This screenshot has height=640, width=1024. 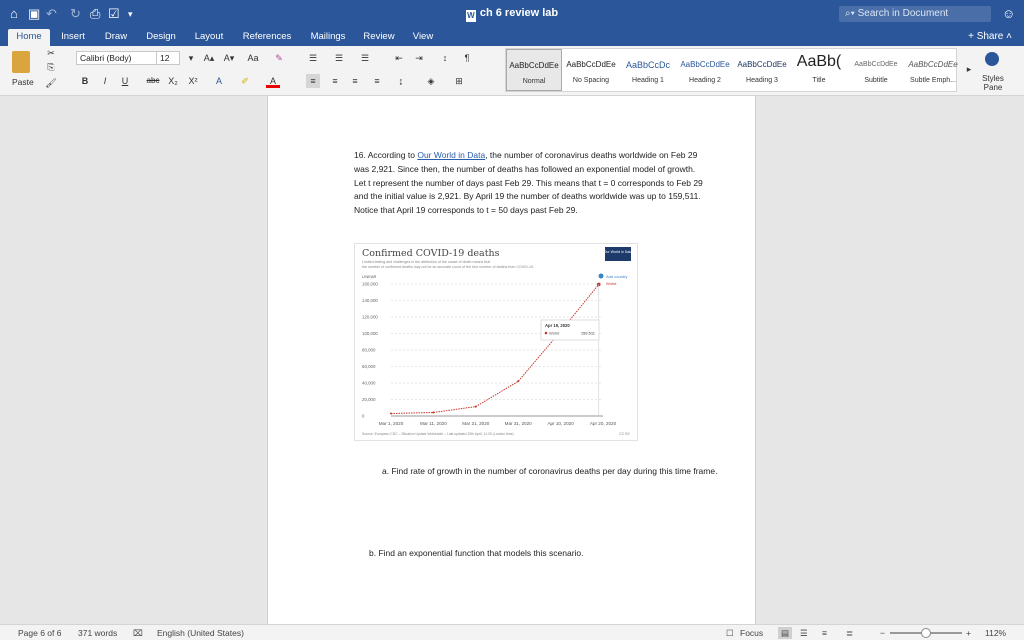 What do you see at coordinates (73, 37) in the screenshot?
I see `tab-insert: Insert` at bounding box center [73, 37].